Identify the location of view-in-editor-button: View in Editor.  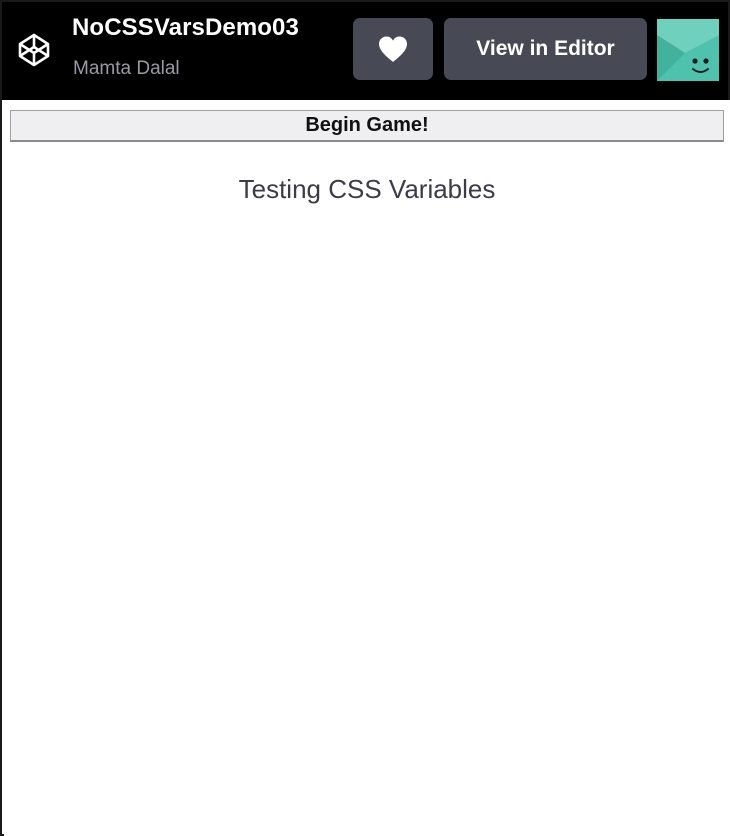
(545, 49).